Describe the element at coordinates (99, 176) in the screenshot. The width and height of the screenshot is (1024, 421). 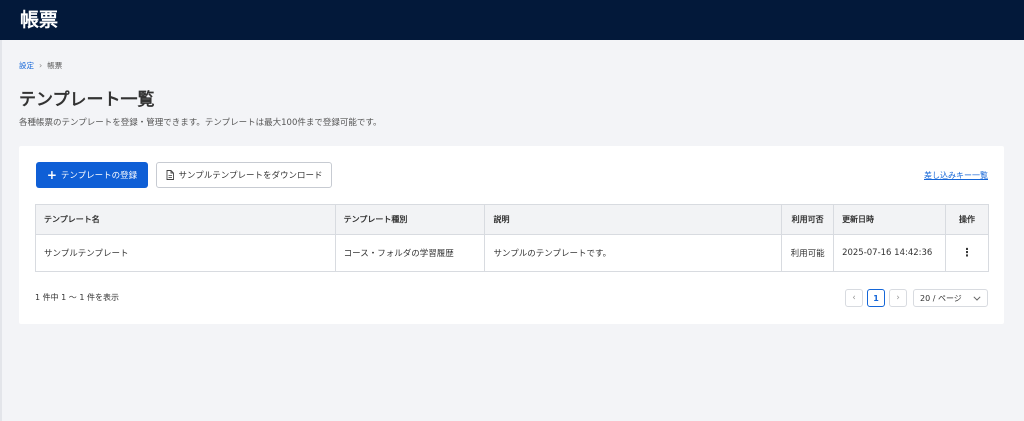
I see `register-template-label: テンプレートの登録` at that location.